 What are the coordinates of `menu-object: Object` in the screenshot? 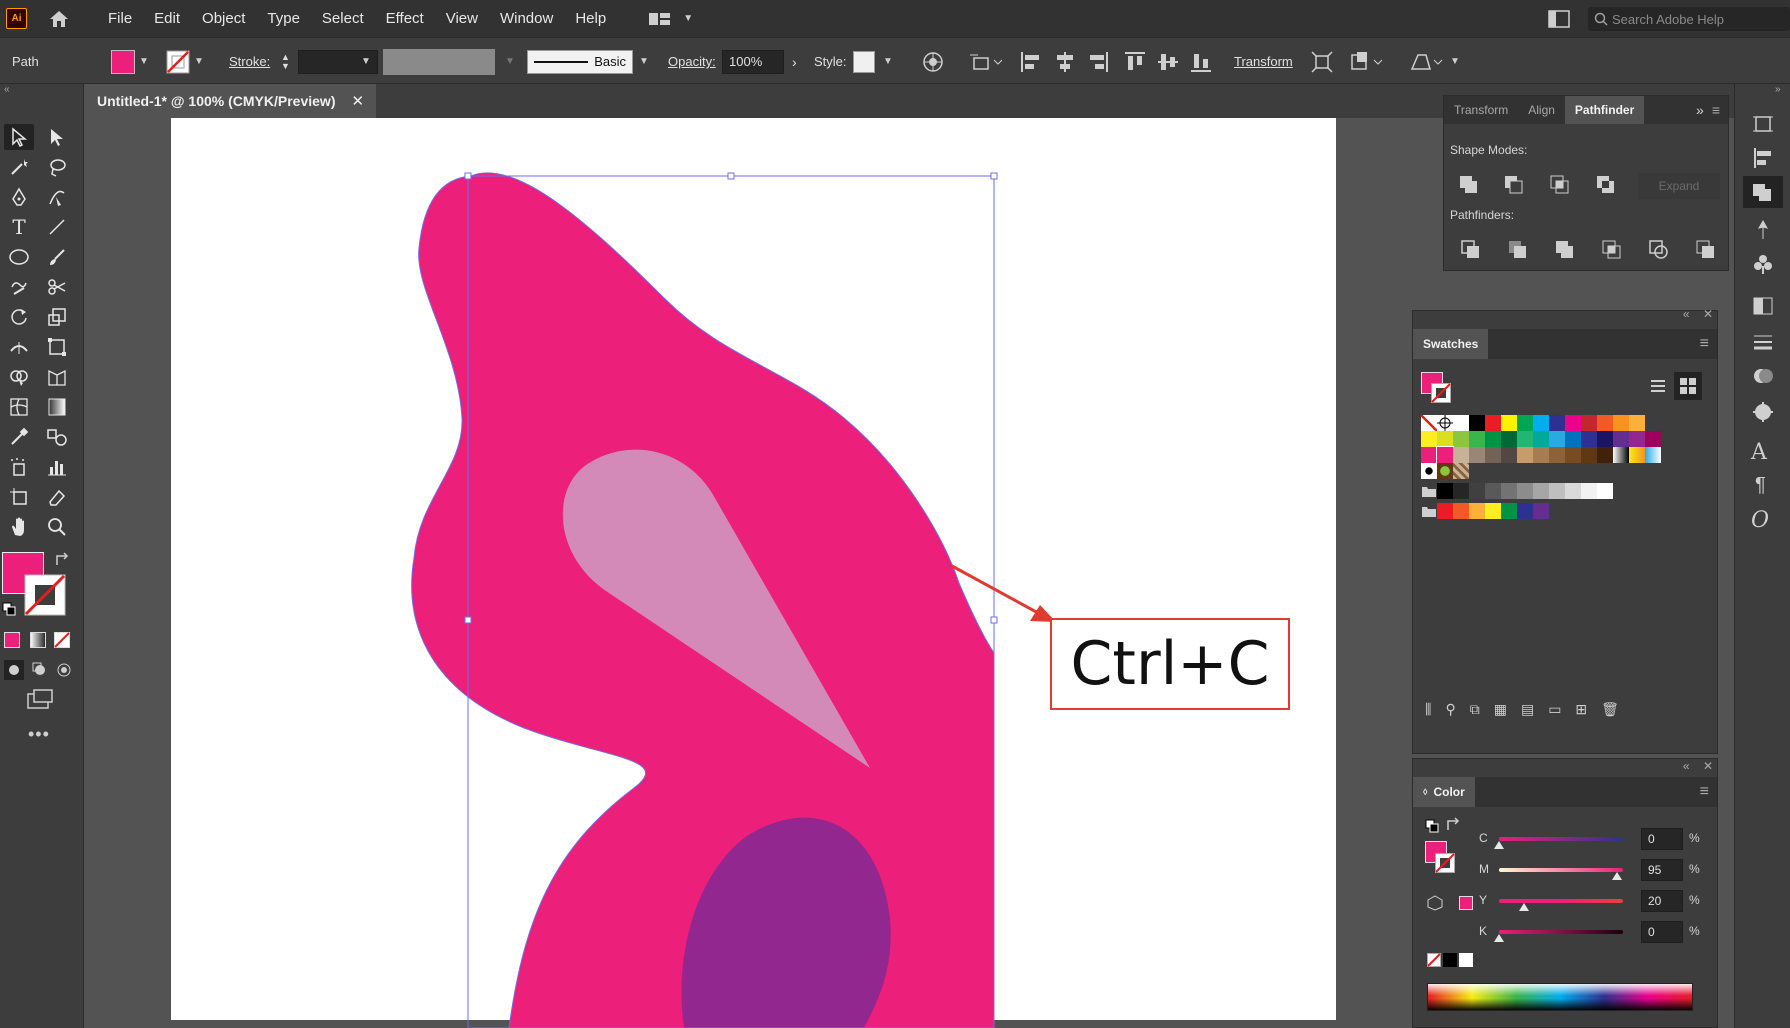 It's located at (223, 18).